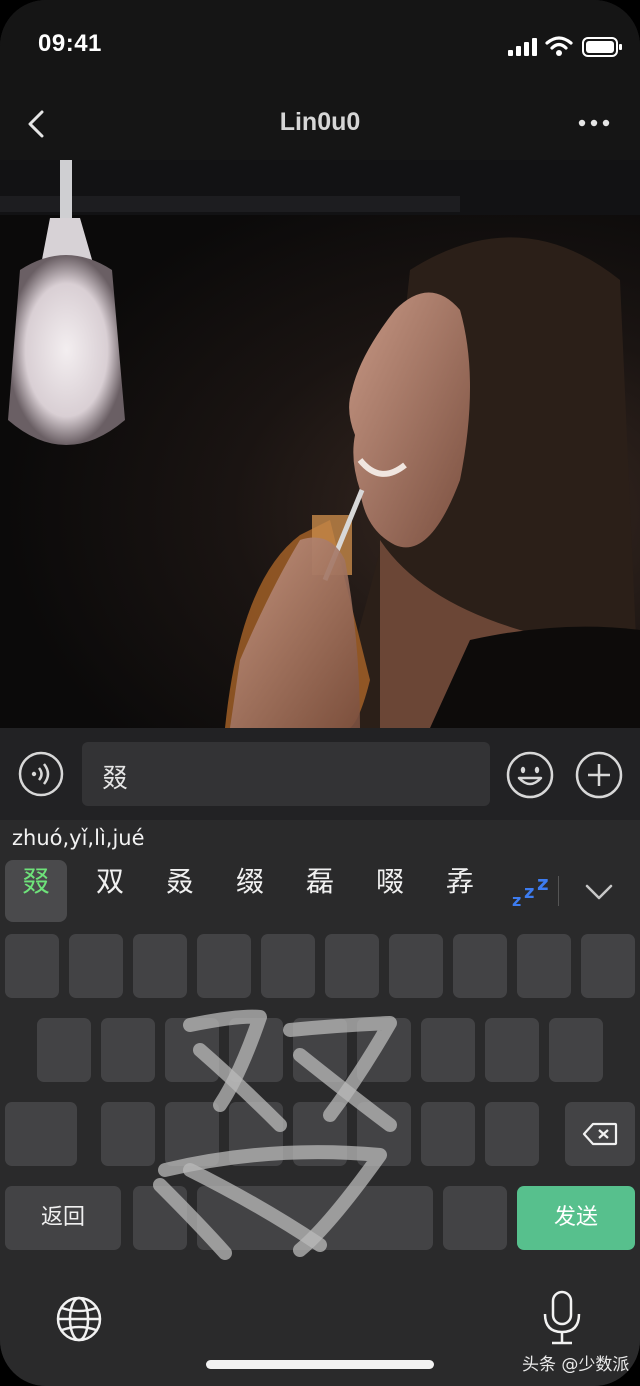  I want to click on voice-mode-icon, so click(41, 774).